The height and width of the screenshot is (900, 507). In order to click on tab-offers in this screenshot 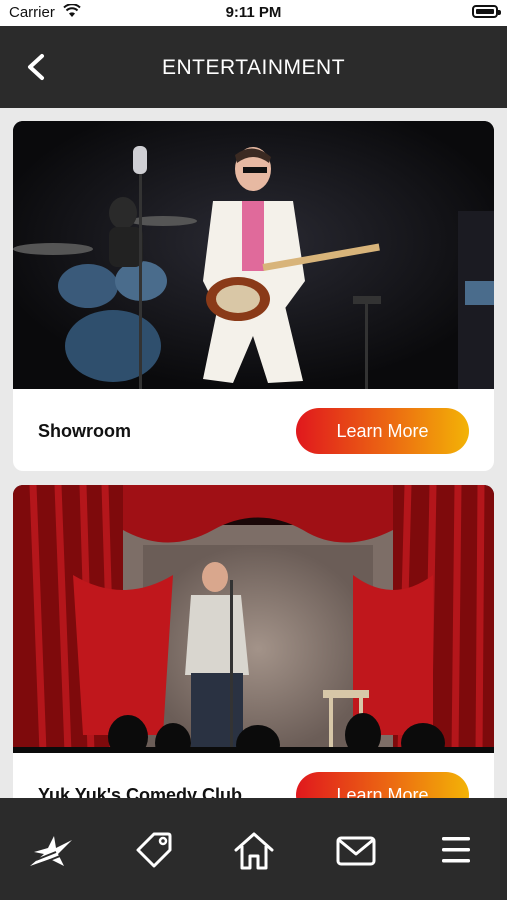, I will do `click(154, 850)`.